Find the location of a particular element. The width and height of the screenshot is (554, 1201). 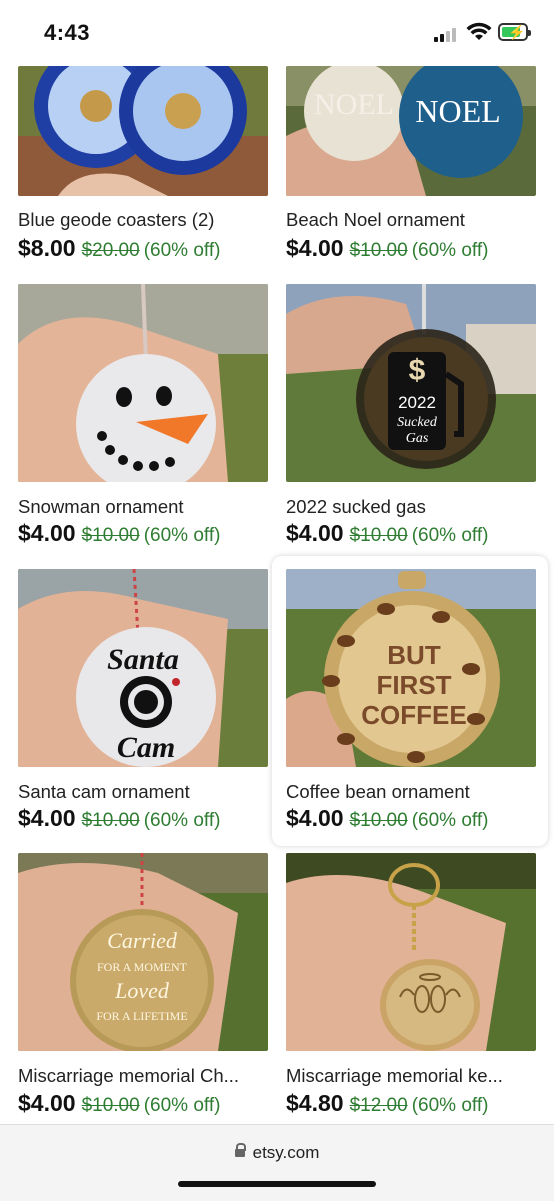

gas-line2-text: Gas is located at coordinates (417, 438).